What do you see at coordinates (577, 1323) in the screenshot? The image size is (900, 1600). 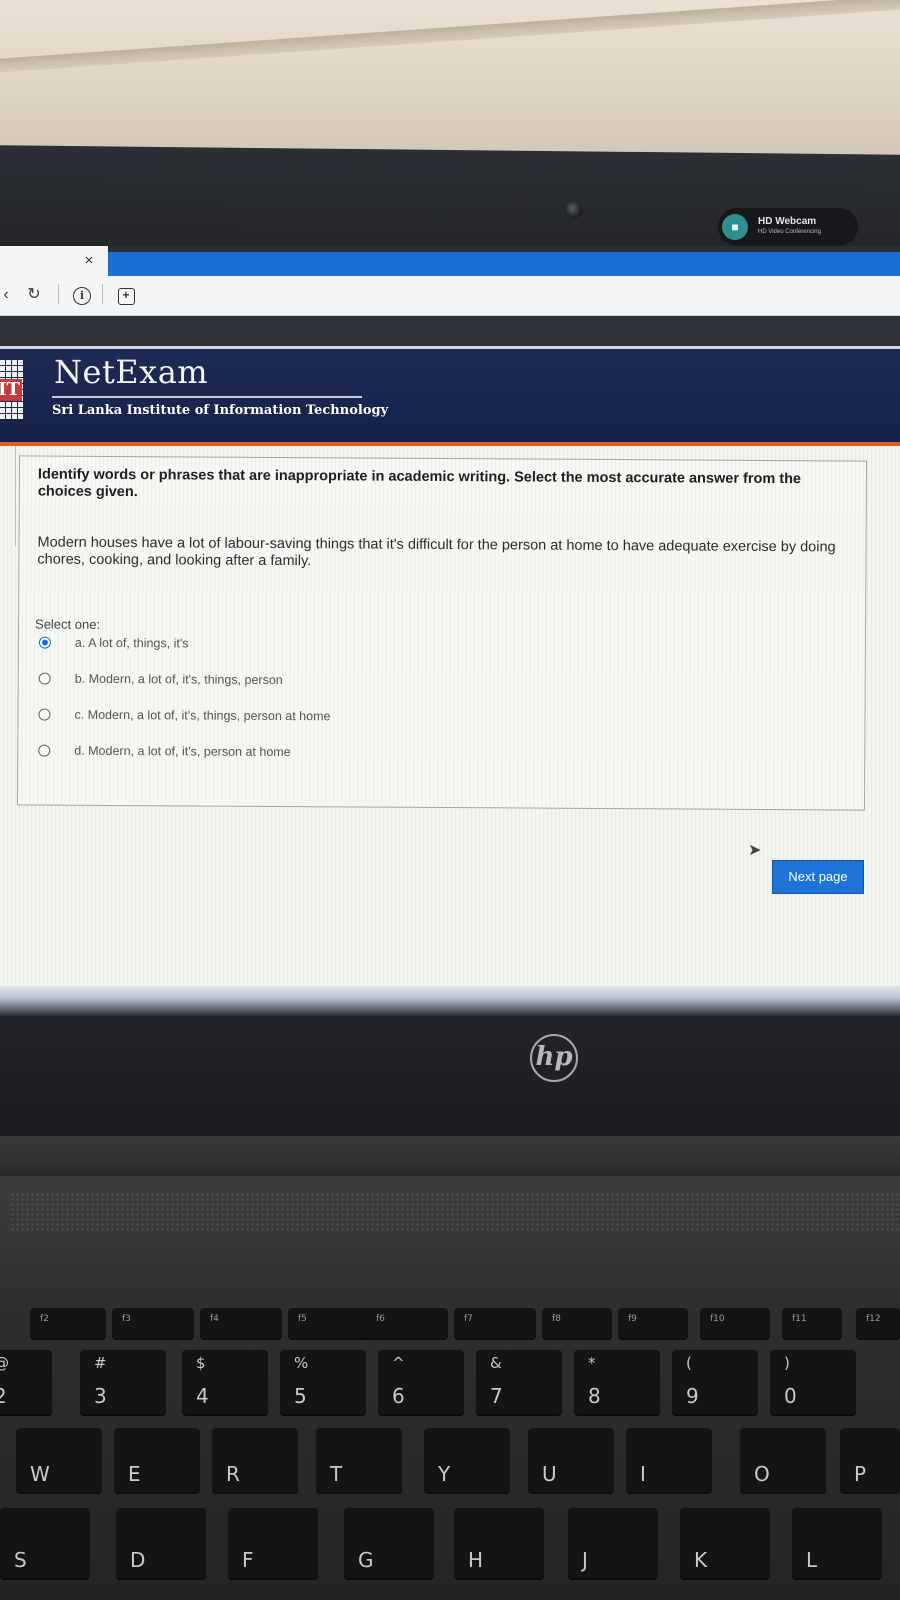 I see `key-f8: f8` at bounding box center [577, 1323].